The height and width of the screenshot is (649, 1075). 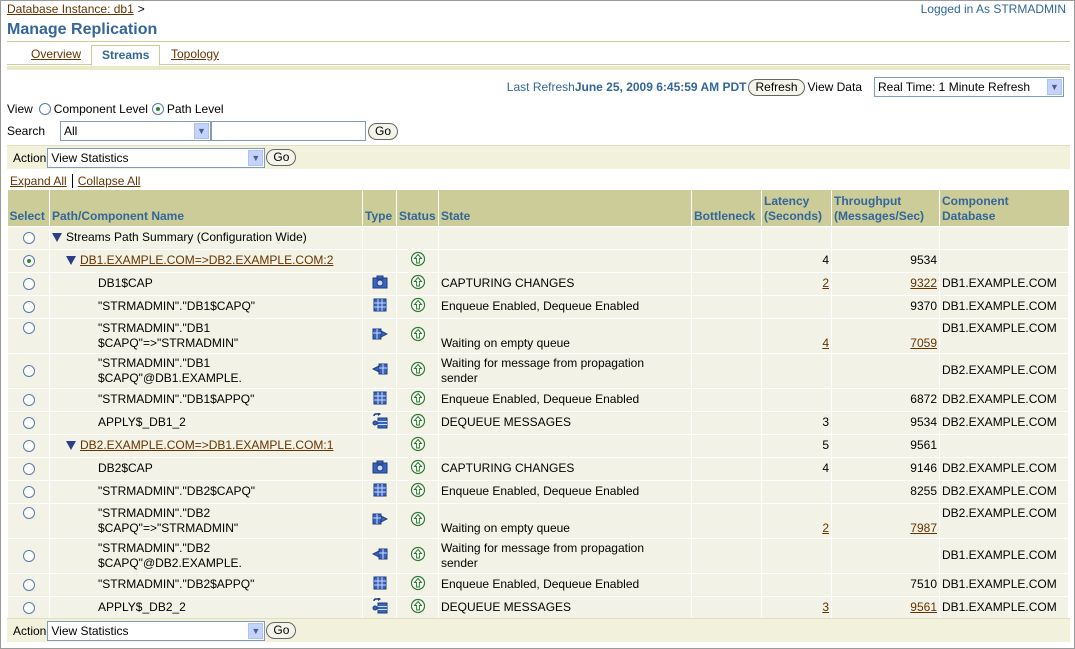 I want to click on component-level-label: Component Level, so click(x=100, y=109).